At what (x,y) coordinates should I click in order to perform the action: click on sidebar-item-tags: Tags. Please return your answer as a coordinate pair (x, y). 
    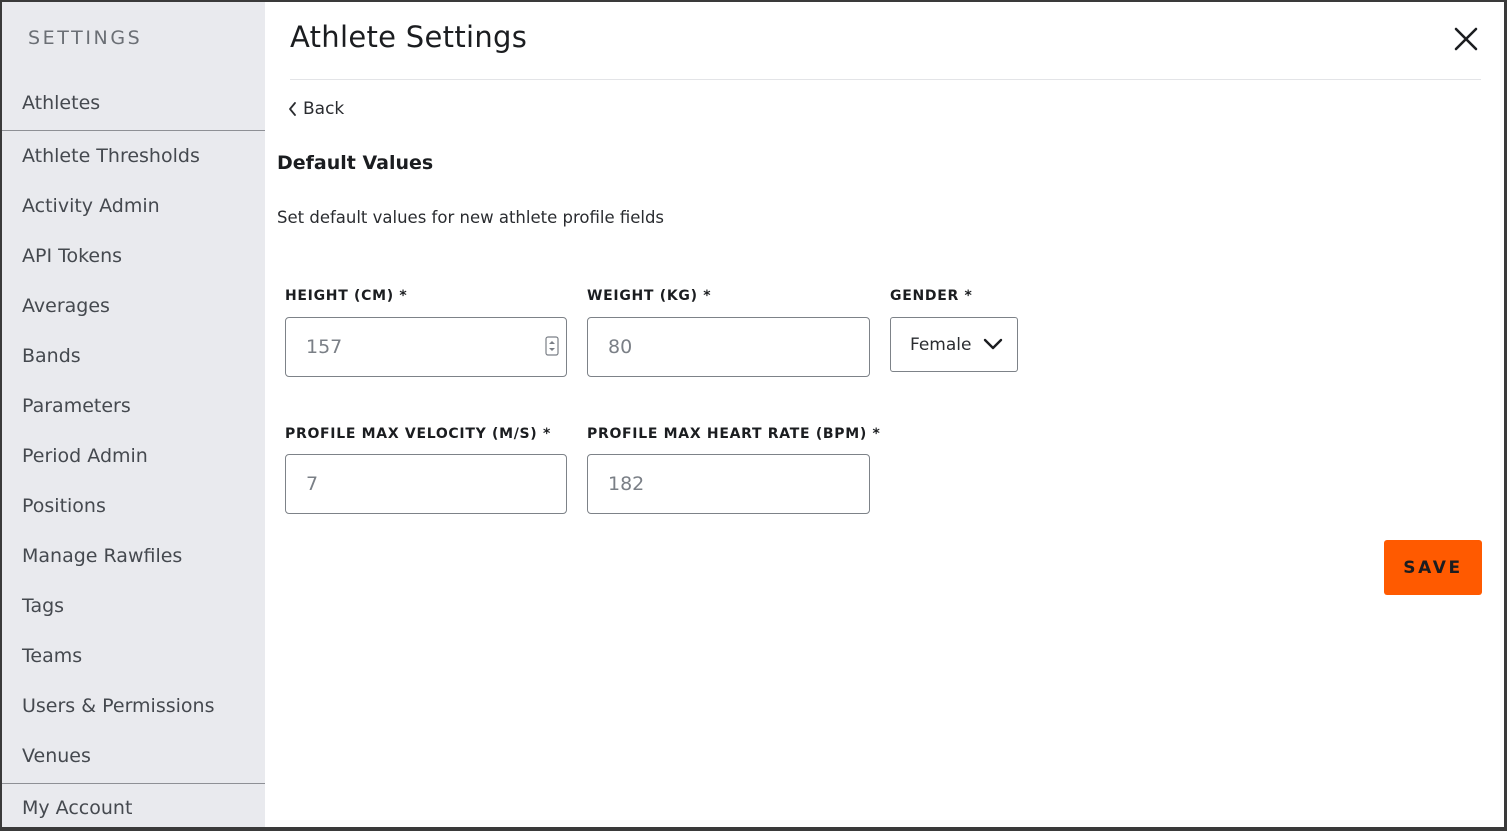
    Looking at the image, I should click on (43, 606).